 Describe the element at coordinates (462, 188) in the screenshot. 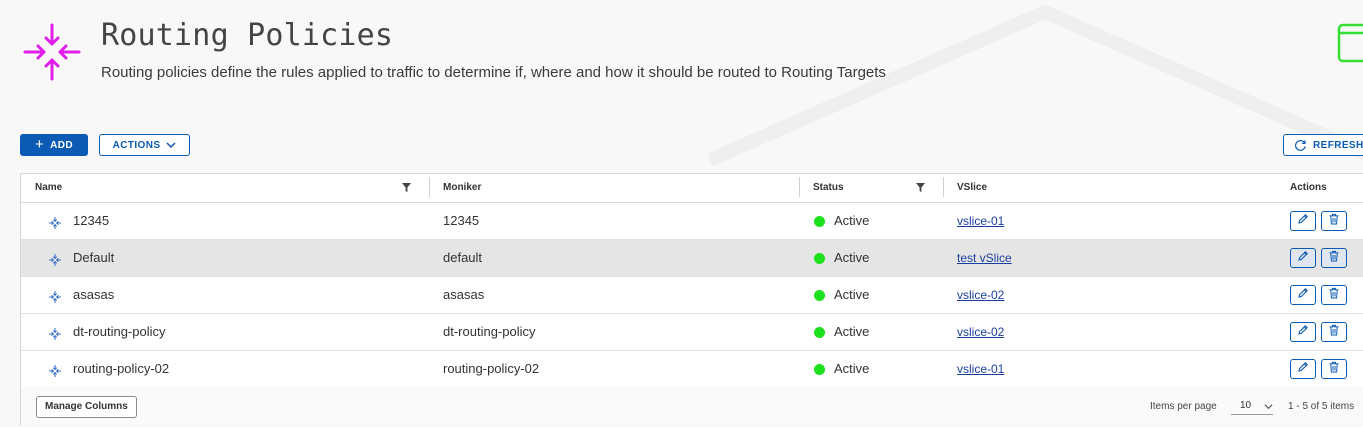

I see `column-header-moniker: Moniker` at that location.